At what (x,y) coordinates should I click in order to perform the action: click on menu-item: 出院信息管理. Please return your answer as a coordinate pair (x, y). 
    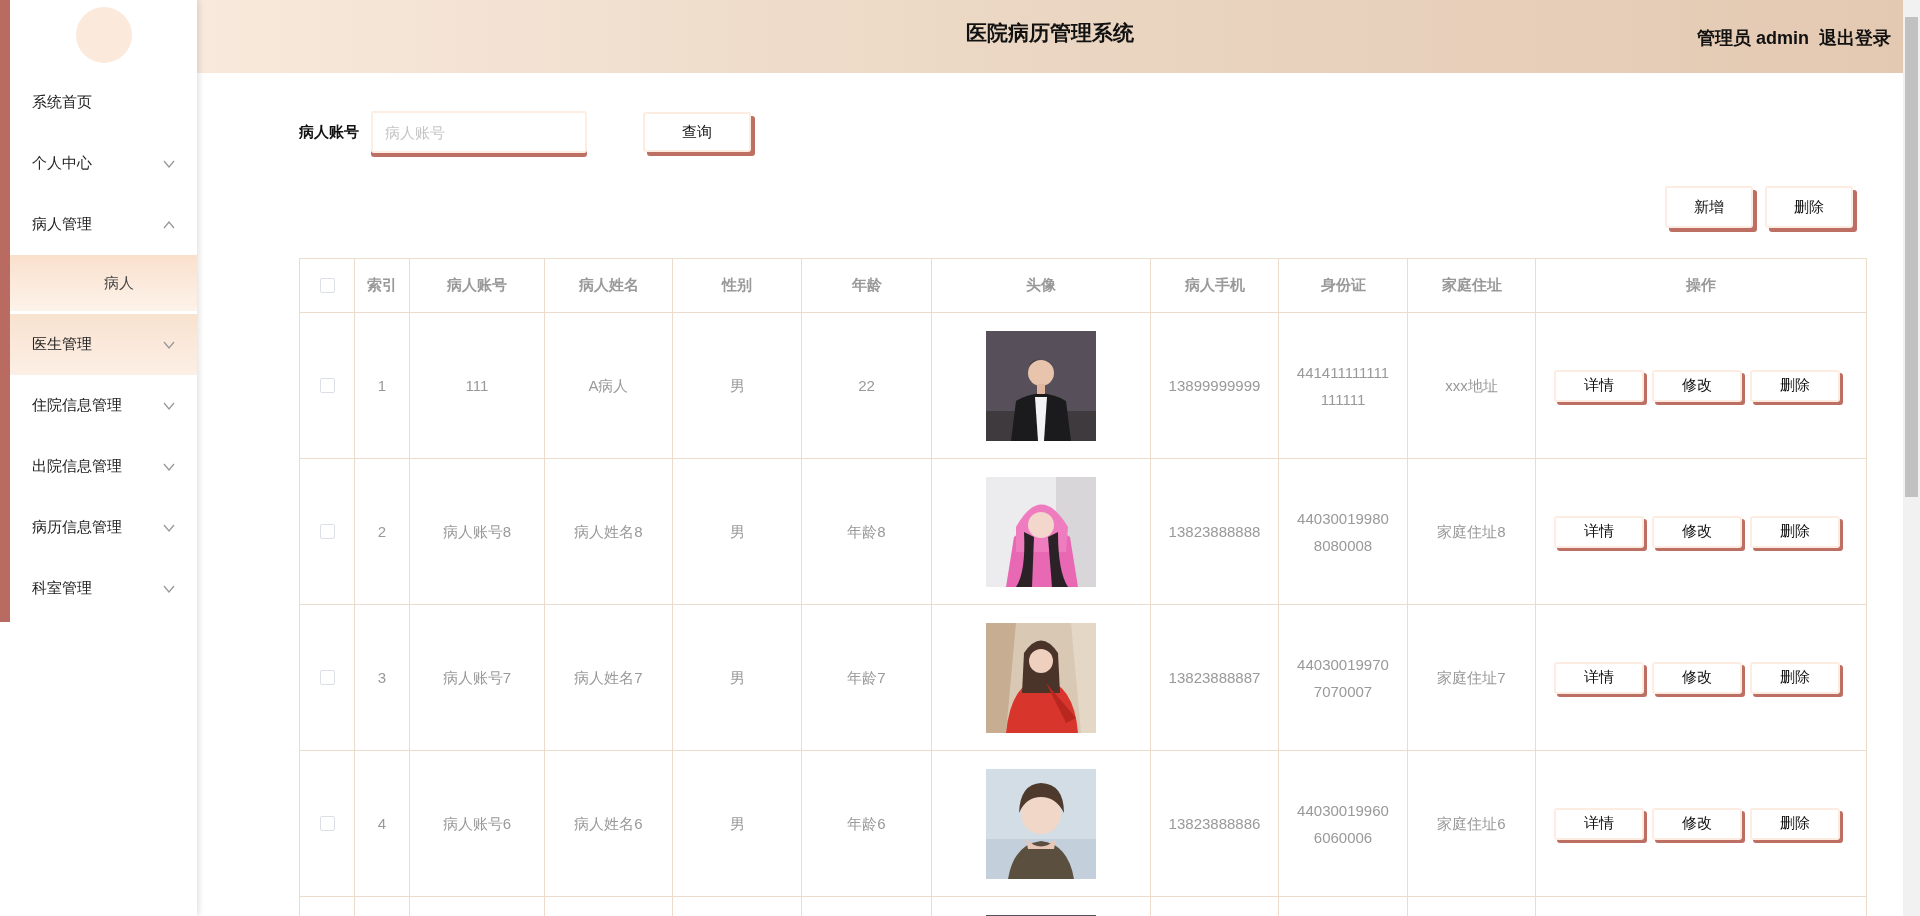
    Looking at the image, I should click on (103, 466).